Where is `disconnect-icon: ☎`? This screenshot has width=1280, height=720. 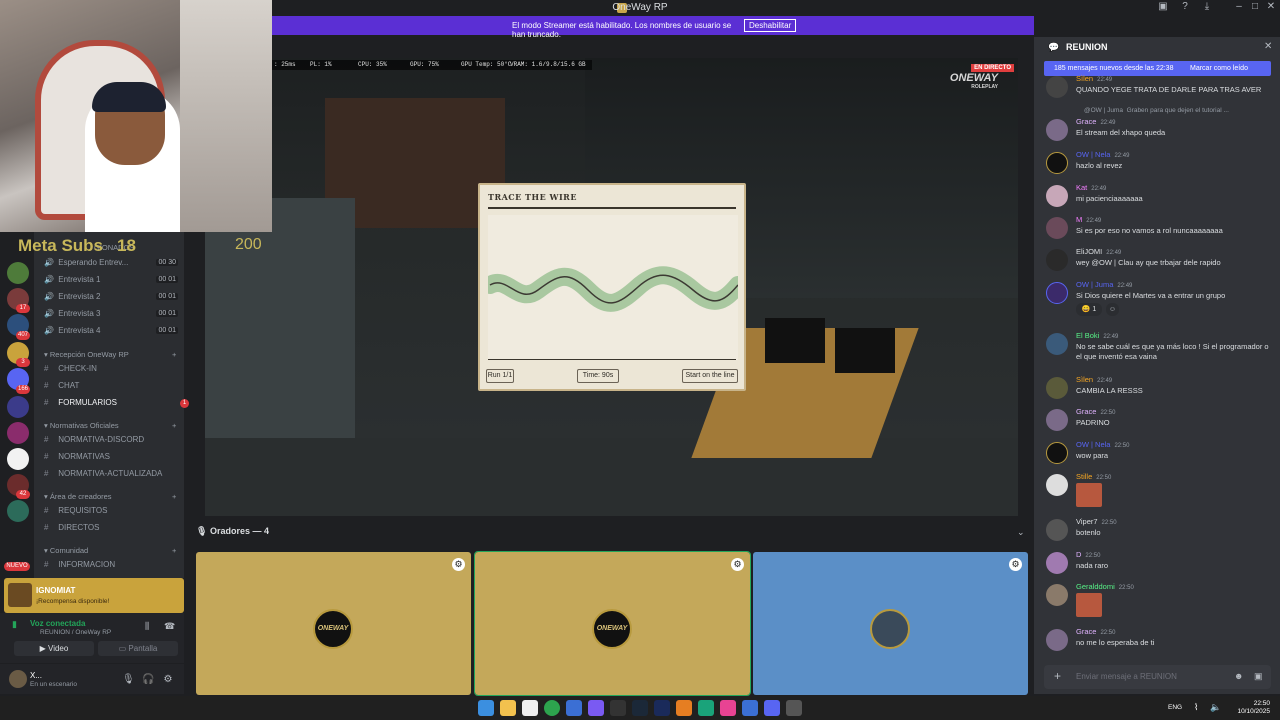
disconnect-icon: ☎ is located at coordinates (169, 626).